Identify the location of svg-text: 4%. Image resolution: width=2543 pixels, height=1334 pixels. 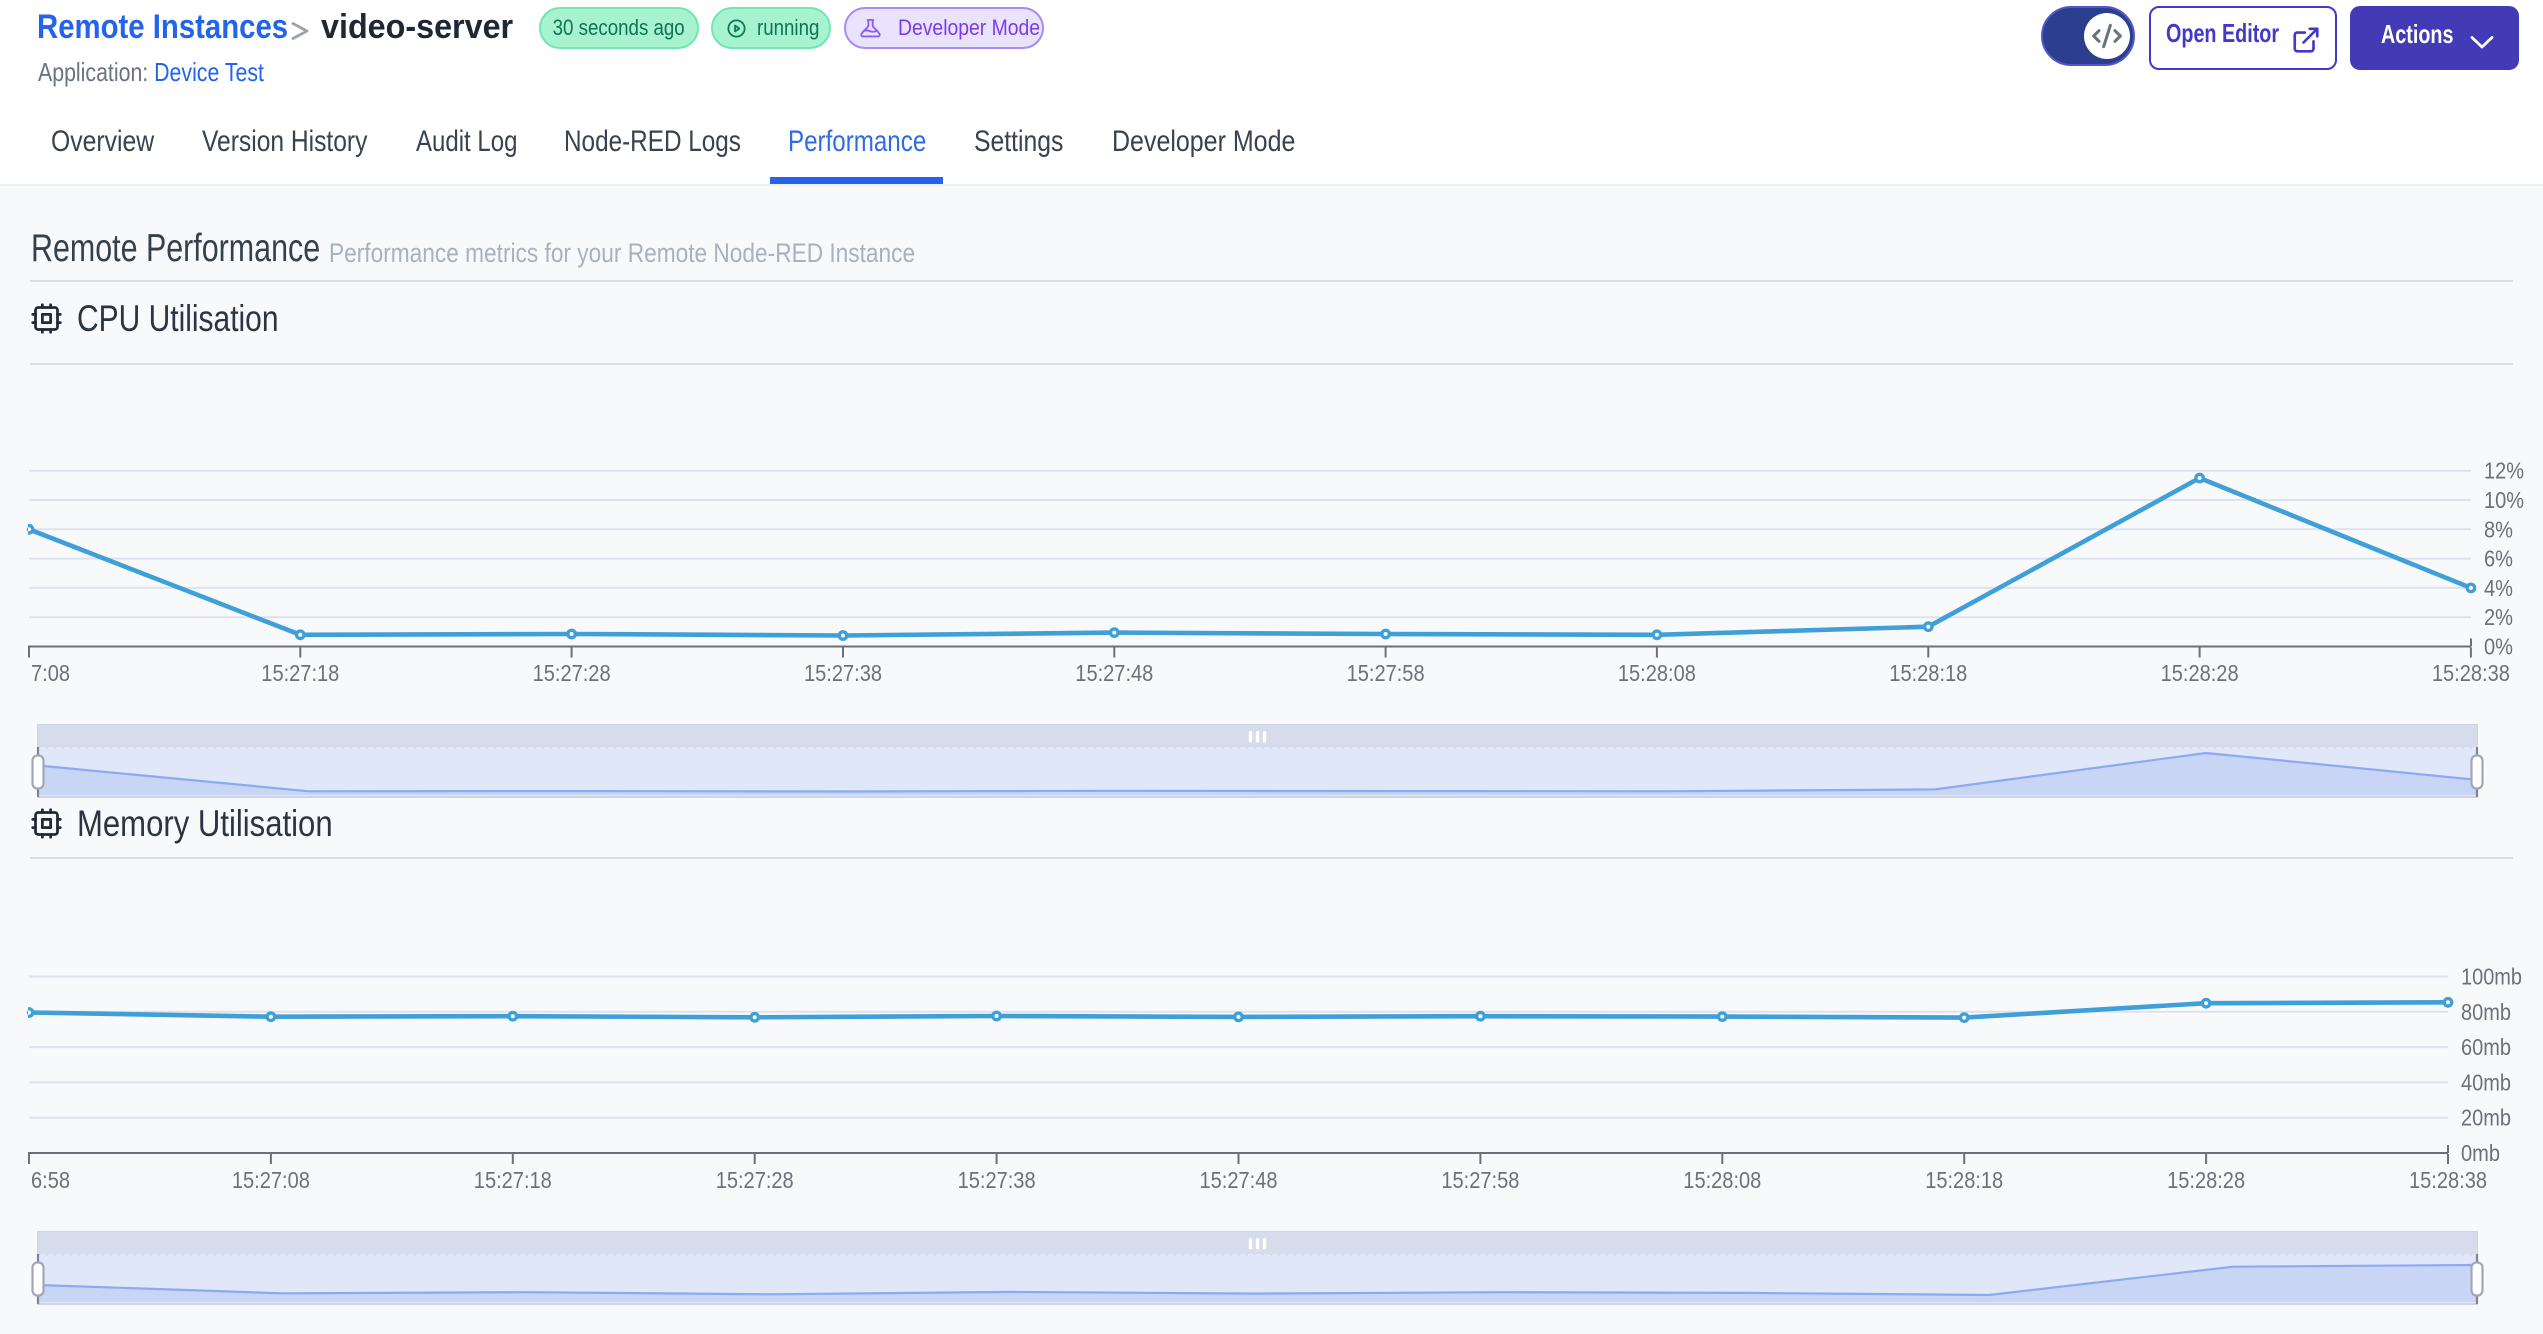
(2498, 588).